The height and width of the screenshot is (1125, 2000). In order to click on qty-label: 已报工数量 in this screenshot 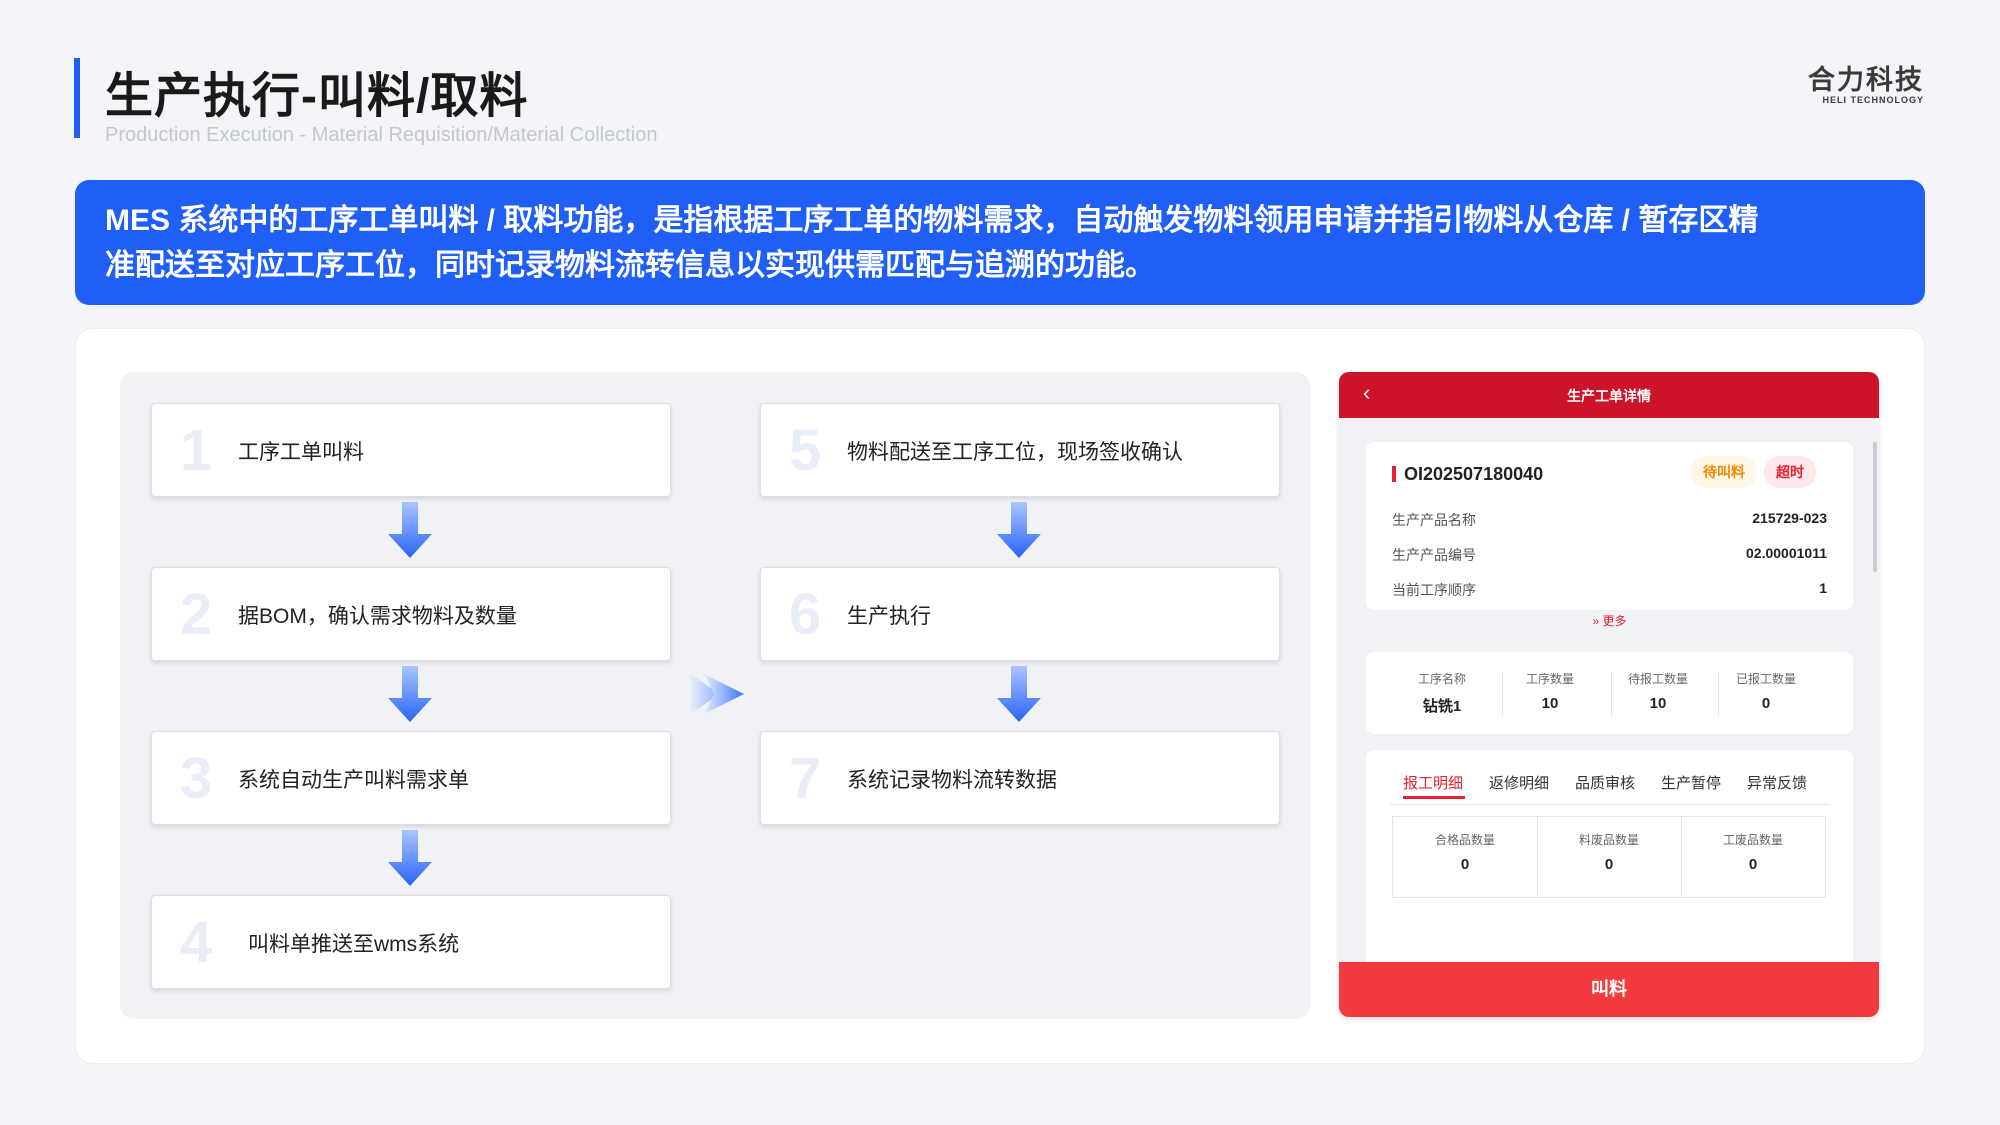, I will do `click(1765, 679)`.